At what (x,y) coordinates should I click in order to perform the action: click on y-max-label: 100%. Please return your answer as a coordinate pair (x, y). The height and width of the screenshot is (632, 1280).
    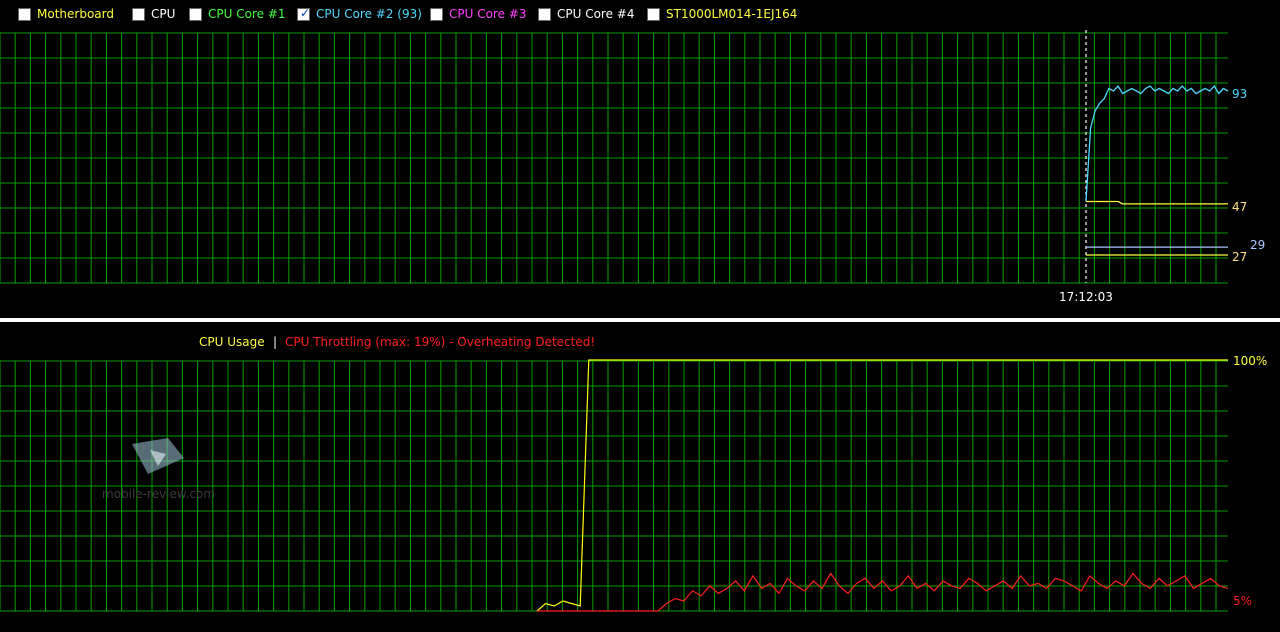
    Looking at the image, I should click on (1250, 361).